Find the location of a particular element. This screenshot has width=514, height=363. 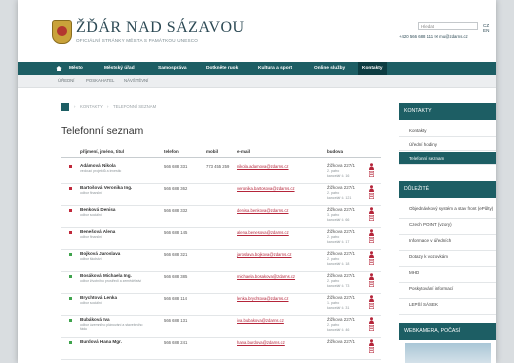

contact-role: odbor školství is located at coordinates (91, 259).